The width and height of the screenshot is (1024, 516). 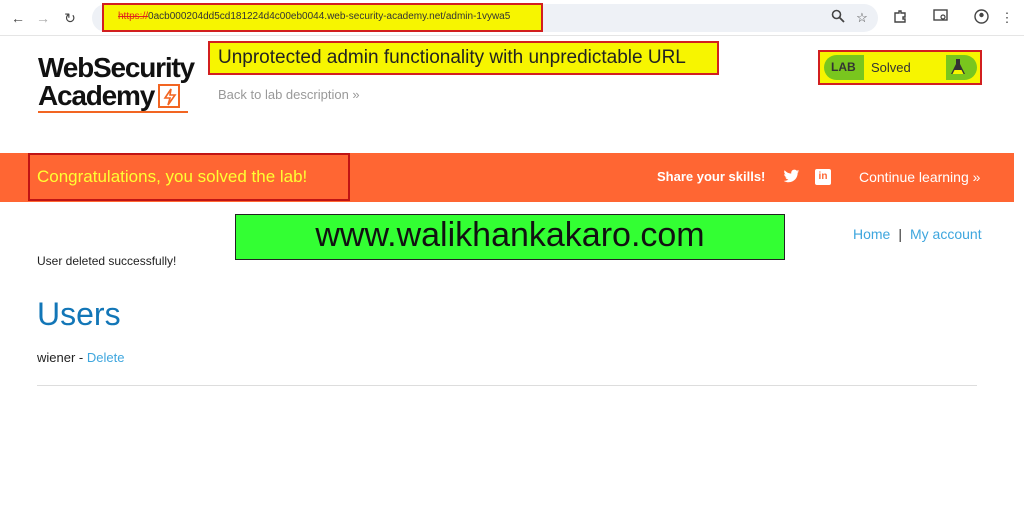 I want to click on page-title: Users, so click(x=79, y=314).